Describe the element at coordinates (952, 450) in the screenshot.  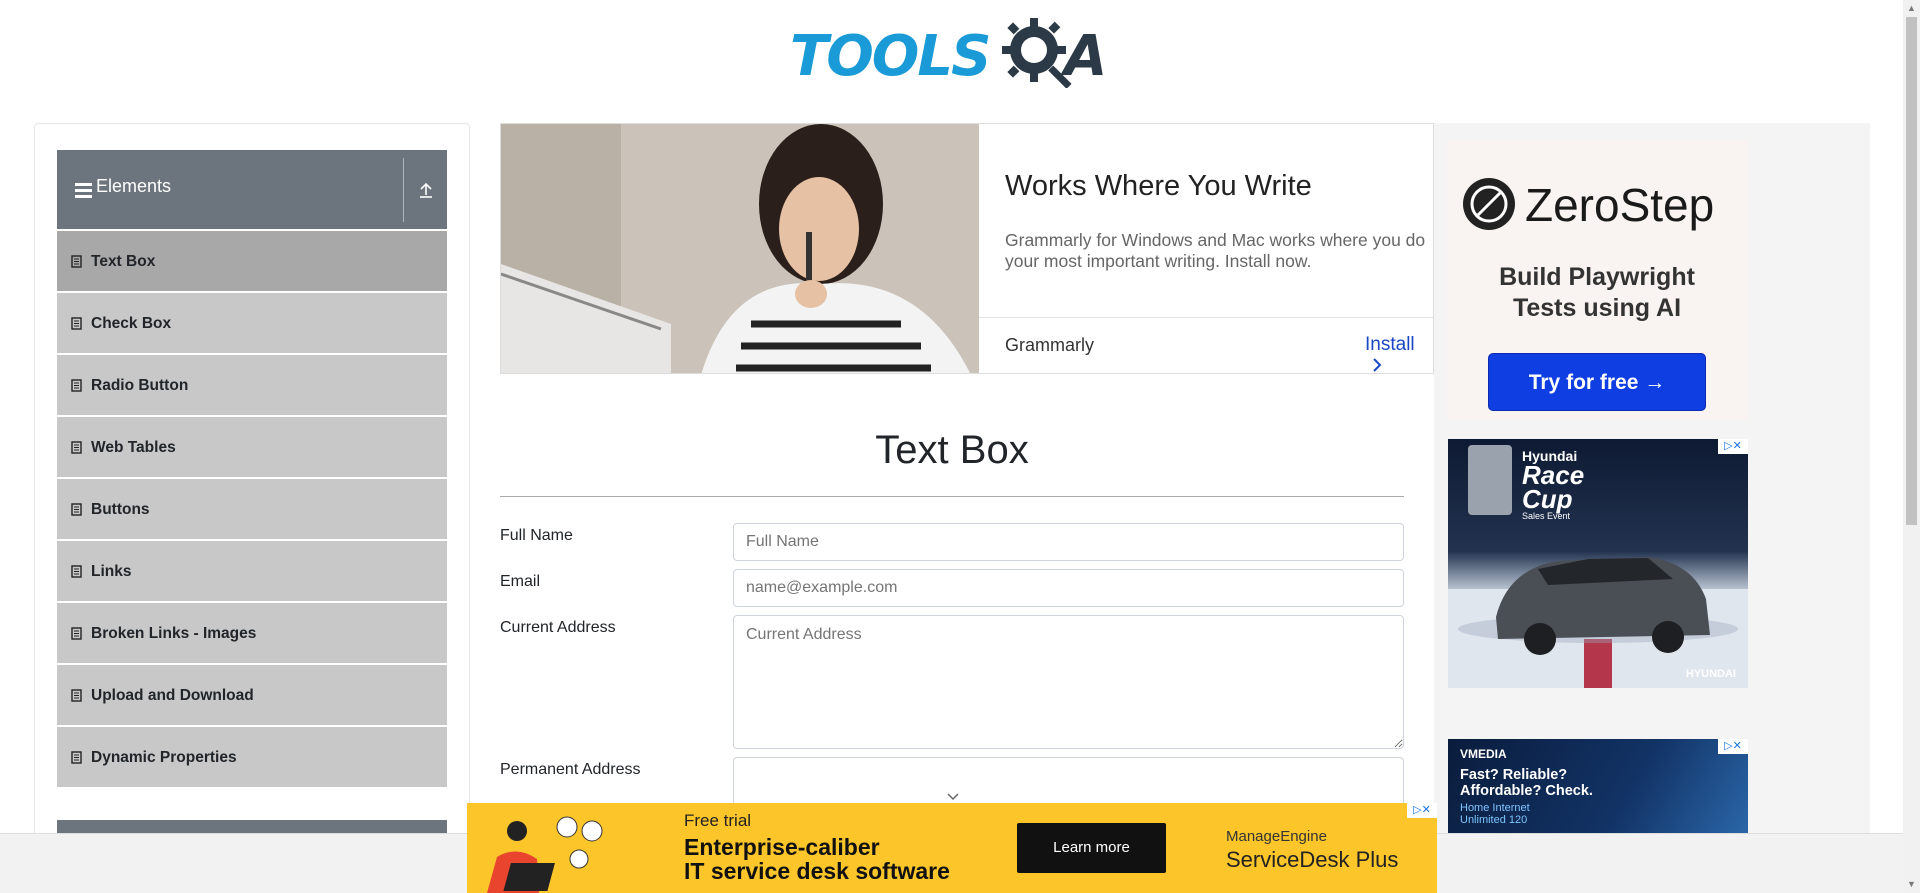
I see `page-title: Text Box` at that location.